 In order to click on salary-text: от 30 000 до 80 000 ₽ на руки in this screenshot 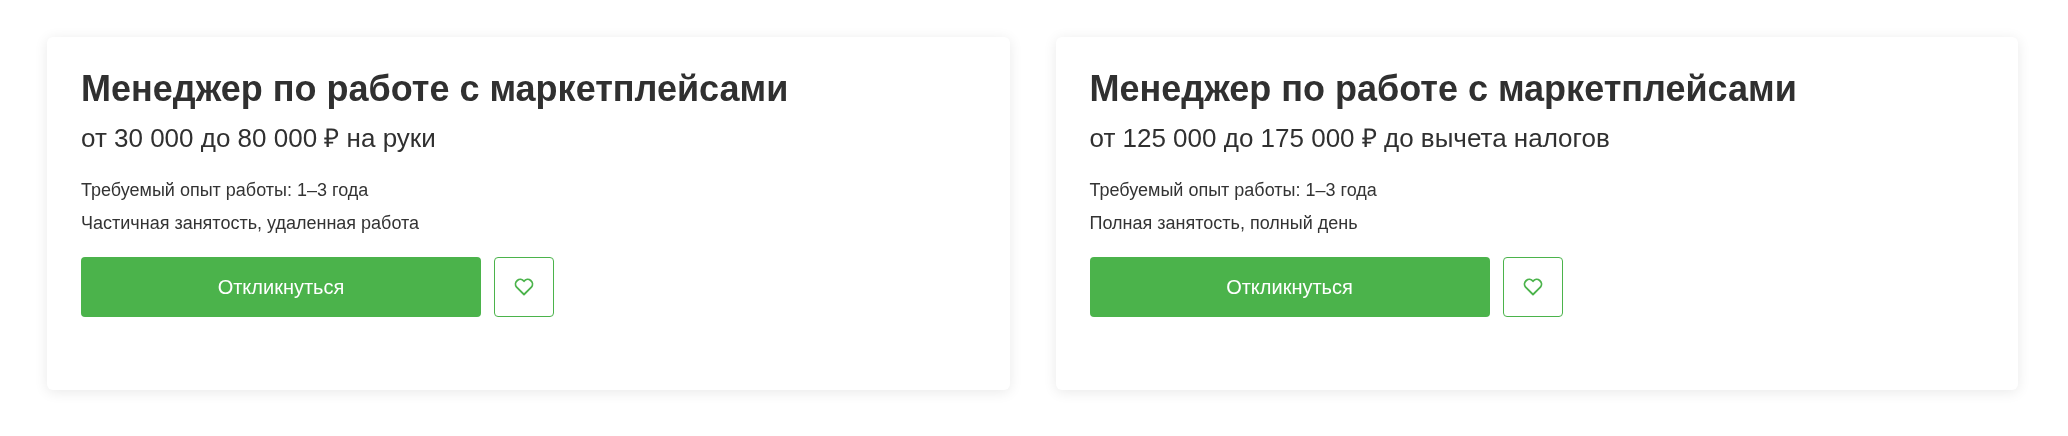, I will do `click(259, 139)`.